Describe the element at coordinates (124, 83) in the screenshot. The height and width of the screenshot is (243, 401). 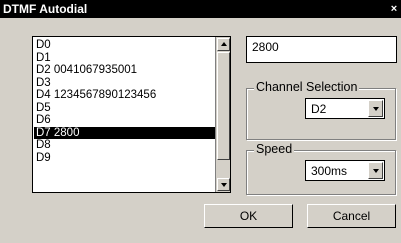
I see `list-item: D3` at that location.